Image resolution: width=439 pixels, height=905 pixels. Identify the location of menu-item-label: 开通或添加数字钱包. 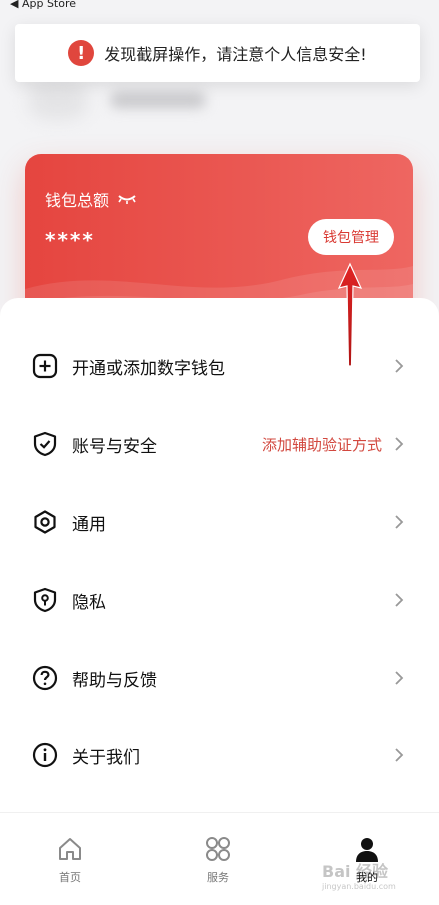
(148, 368).